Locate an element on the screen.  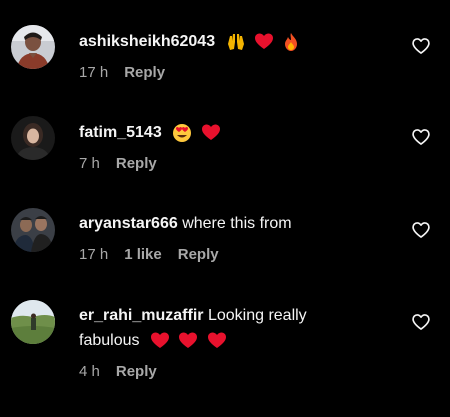
comment-text-continued: fabulous is located at coordinates (109, 340).